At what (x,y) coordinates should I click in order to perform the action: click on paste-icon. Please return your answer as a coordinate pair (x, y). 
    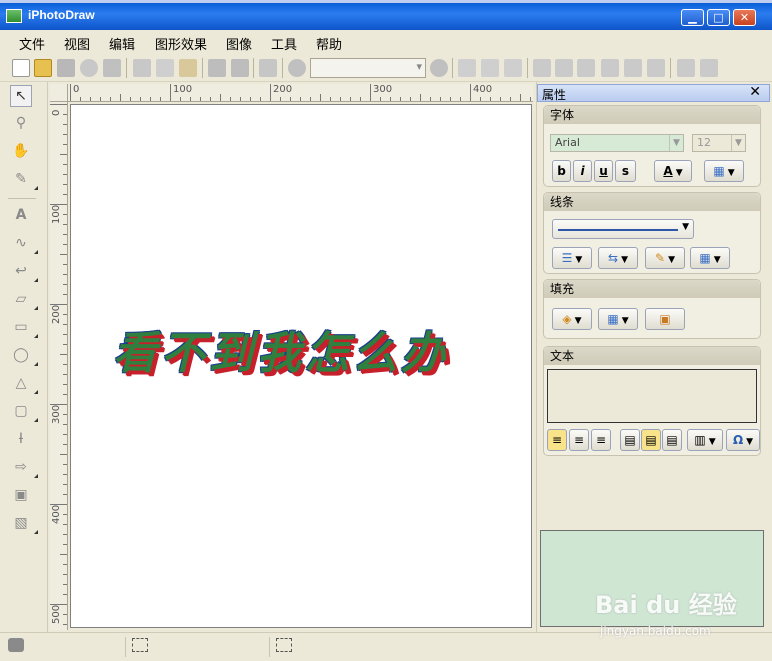
    Looking at the image, I should click on (188, 68).